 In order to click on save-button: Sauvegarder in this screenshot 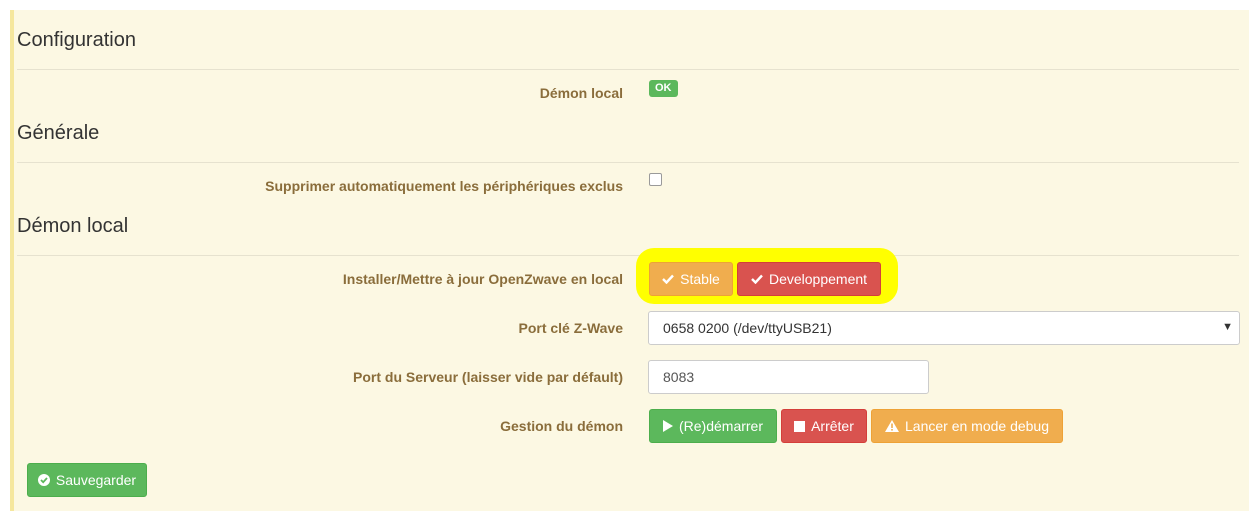, I will do `click(87, 480)`.